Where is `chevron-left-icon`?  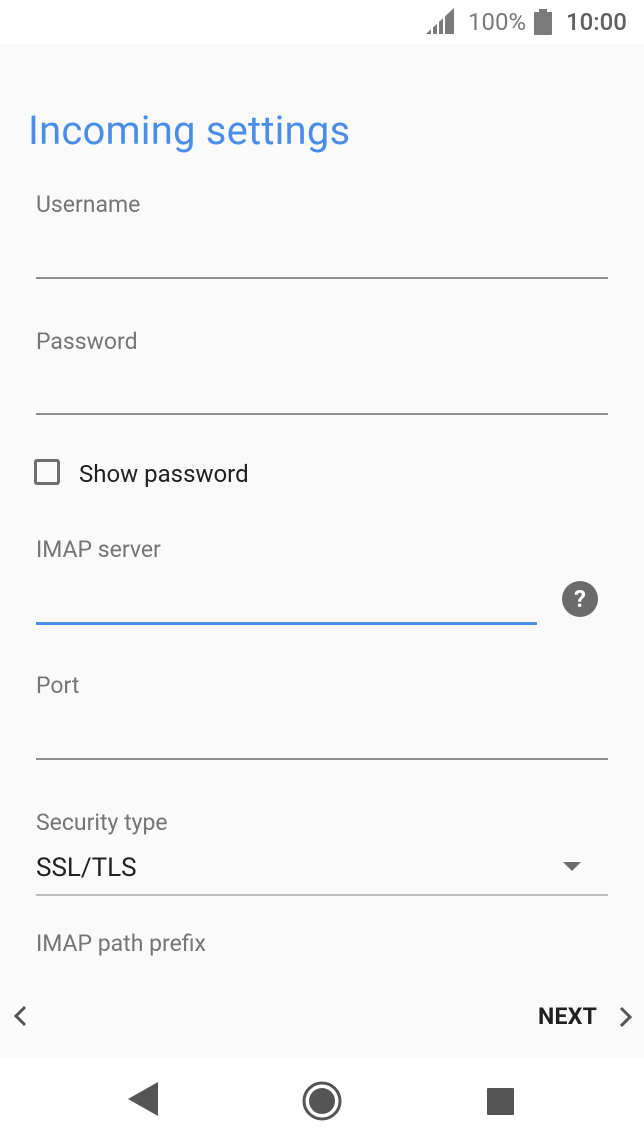
chevron-left-icon is located at coordinates (21, 1016).